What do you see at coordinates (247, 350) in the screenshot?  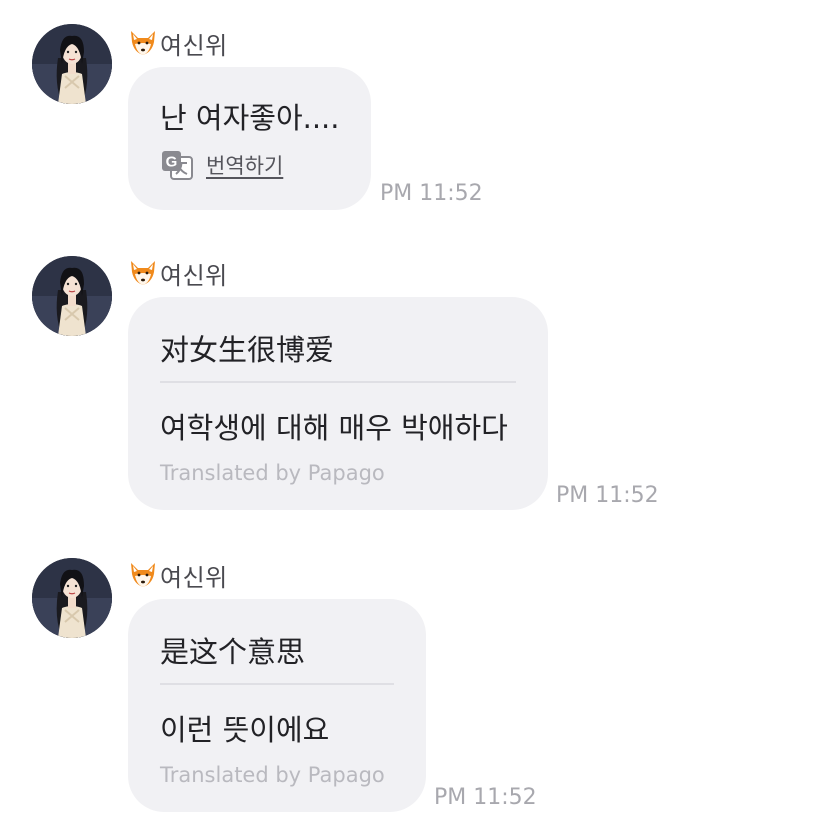 I see `message-text: 对女生很博爱` at bounding box center [247, 350].